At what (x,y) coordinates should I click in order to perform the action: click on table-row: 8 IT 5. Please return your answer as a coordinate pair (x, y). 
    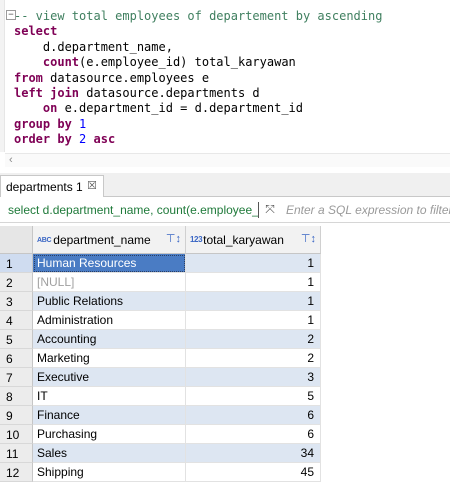
    Looking at the image, I should click on (160, 396).